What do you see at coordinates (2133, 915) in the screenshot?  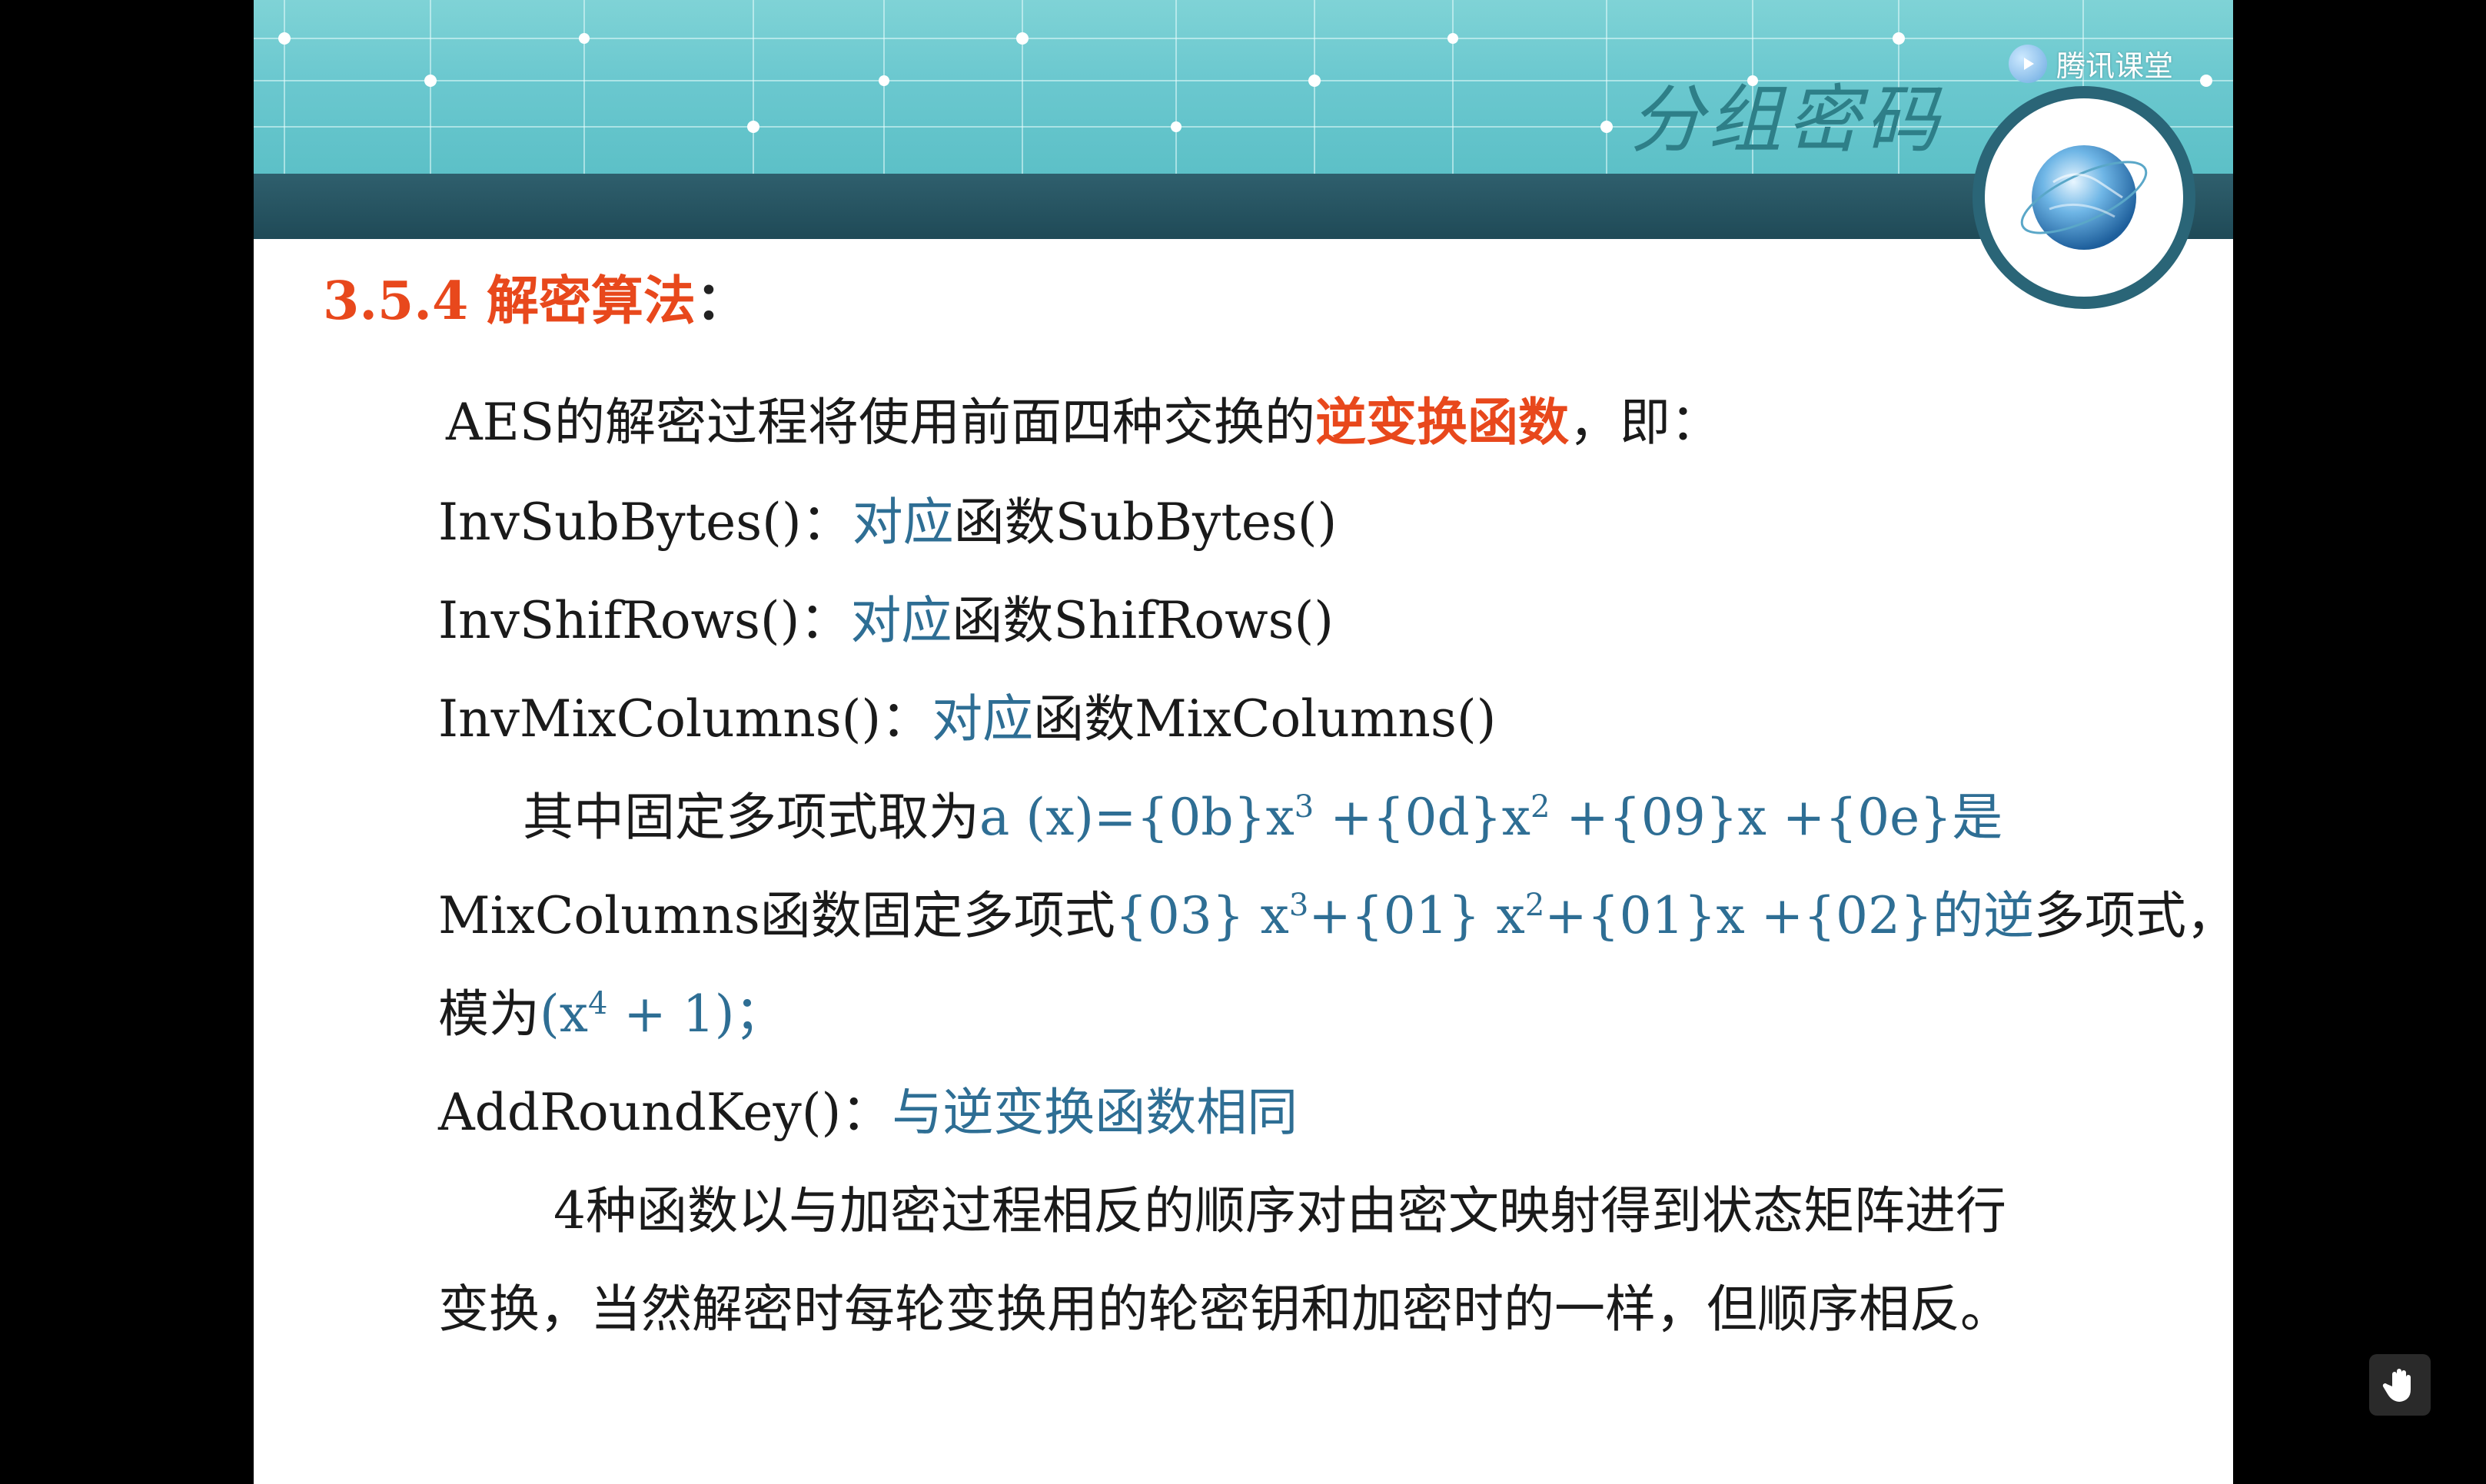 I see `poly-word: 多项式，` at bounding box center [2133, 915].